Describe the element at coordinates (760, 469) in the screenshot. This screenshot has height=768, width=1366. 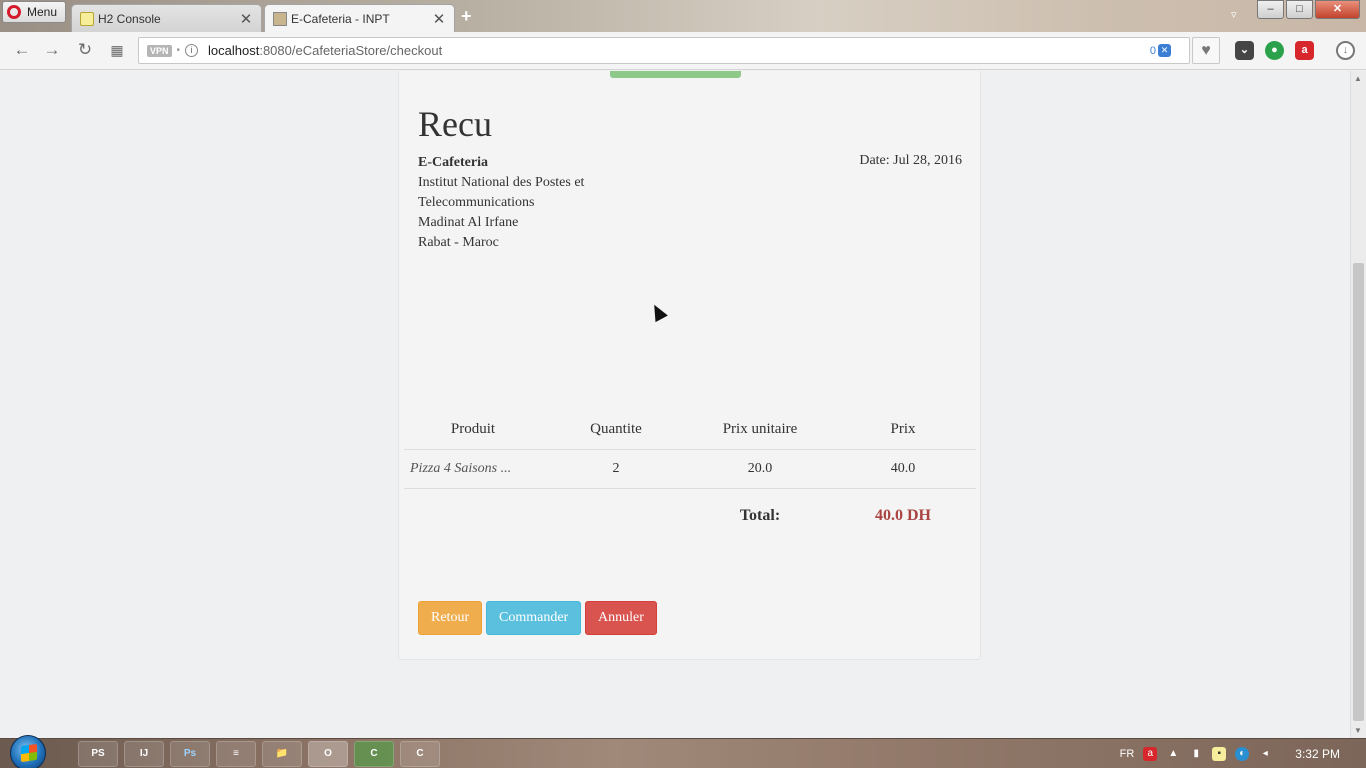
I see `unit-price-cell: 20.0` at that location.